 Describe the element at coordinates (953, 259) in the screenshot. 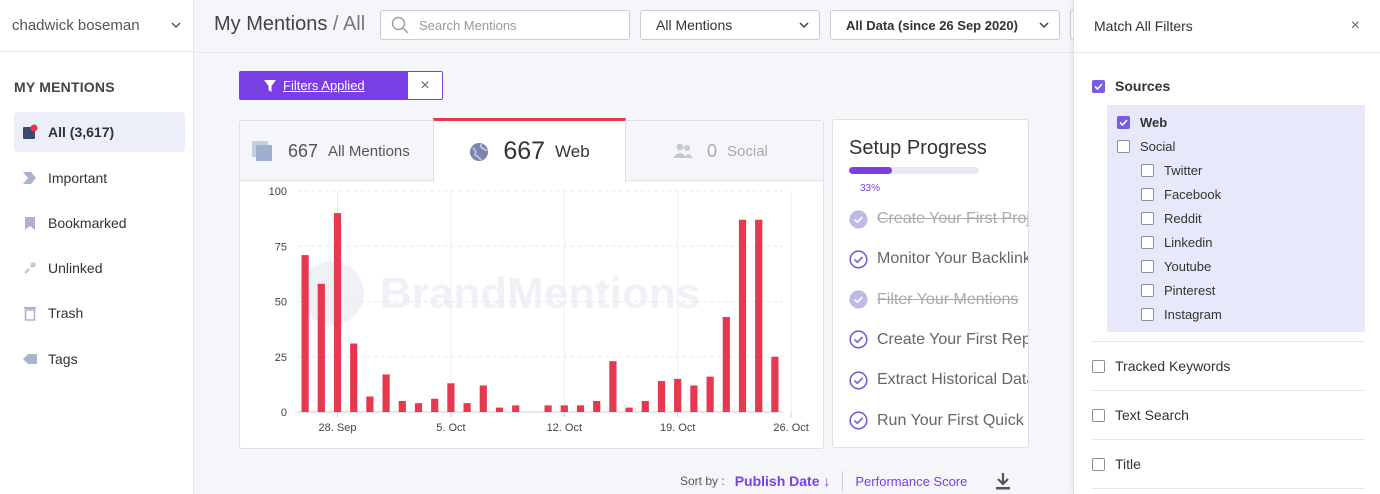

I see `setup-step-label: Monitor Your Backlinks` at that location.